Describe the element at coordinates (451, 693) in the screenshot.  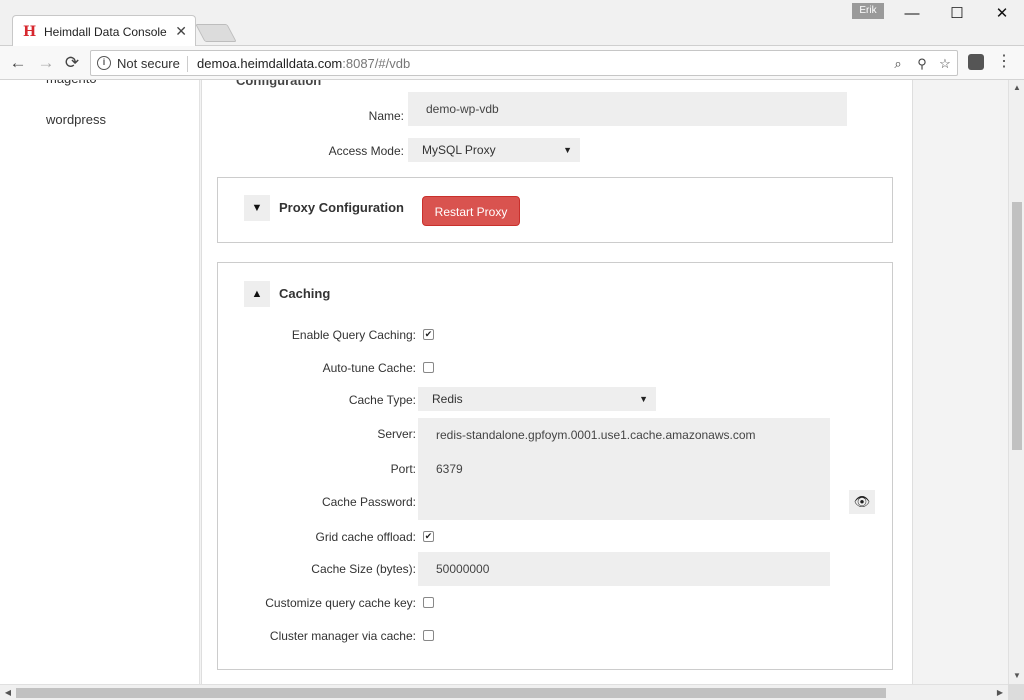
I see `horizontal-scroll-thumb` at that location.